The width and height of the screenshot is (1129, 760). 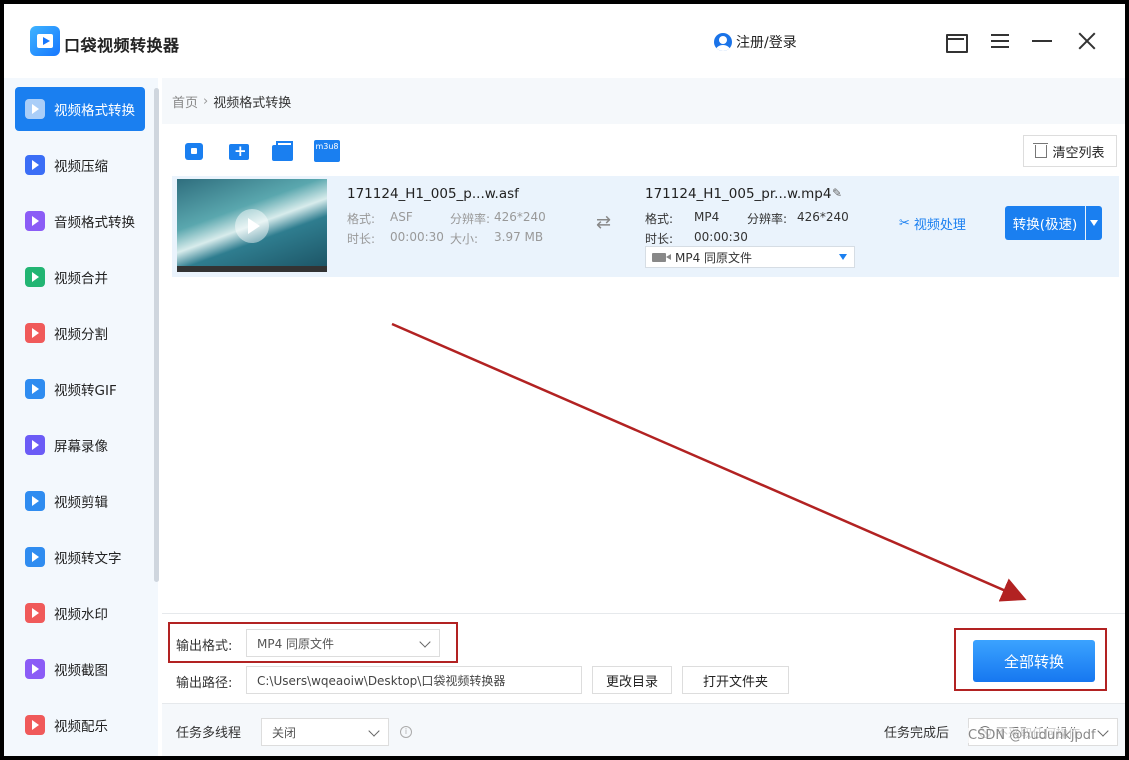 I want to click on sidebar-item-label: 视频转文字, so click(x=88, y=559).